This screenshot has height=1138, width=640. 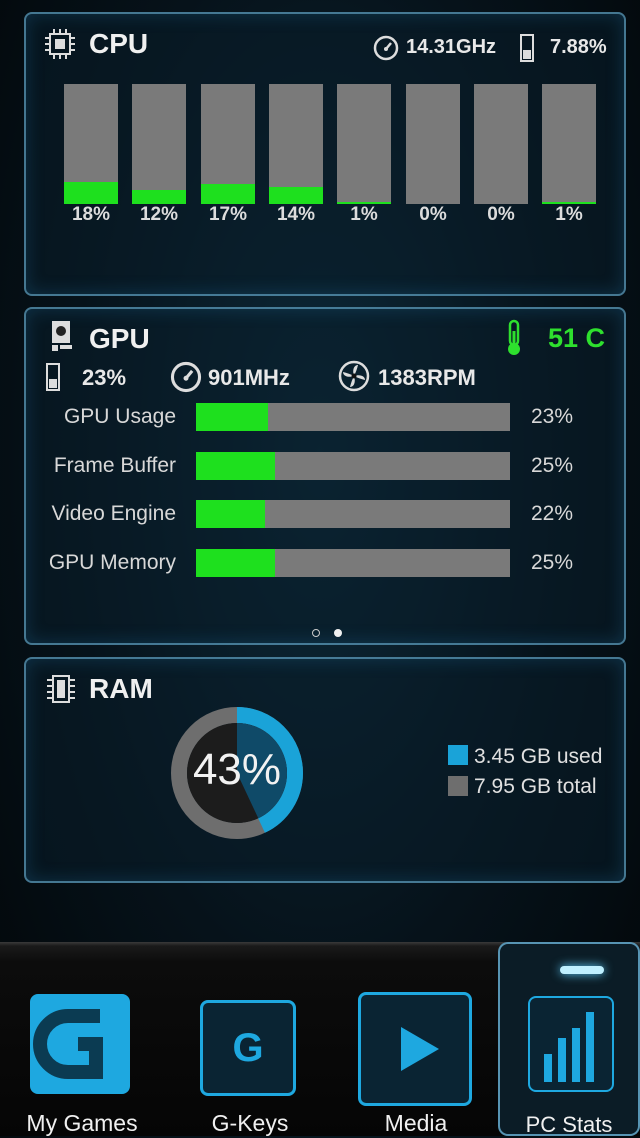 What do you see at coordinates (582, 970) in the screenshot?
I see `active-tab-indicator` at bounding box center [582, 970].